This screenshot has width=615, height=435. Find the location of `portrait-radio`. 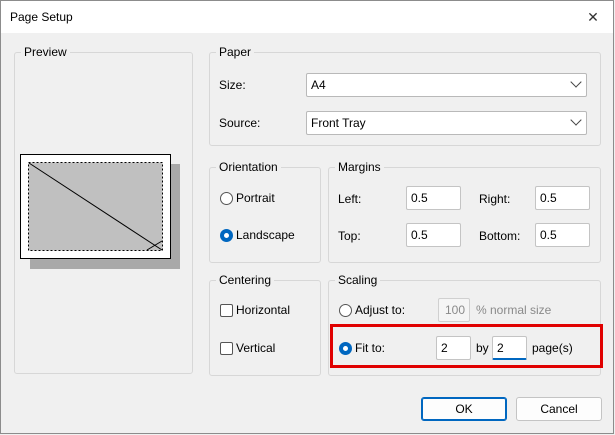

portrait-radio is located at coordinates (226, 198).